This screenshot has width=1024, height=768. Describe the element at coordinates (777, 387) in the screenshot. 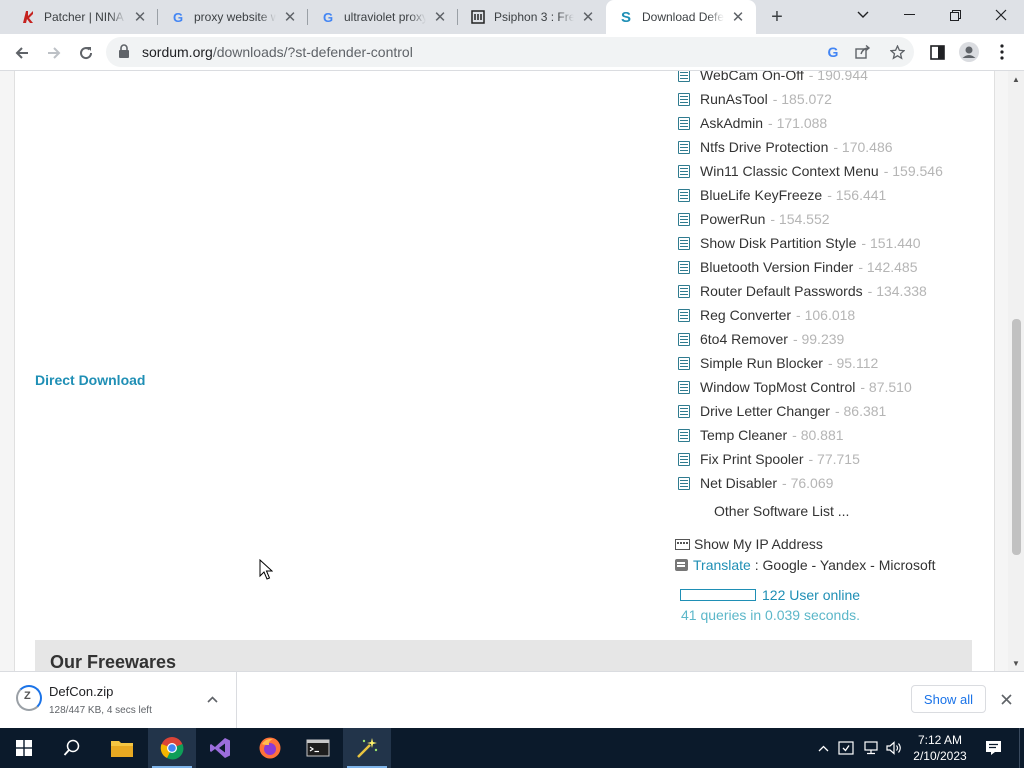

I see `software-name: Window TopMost Control` at that location.